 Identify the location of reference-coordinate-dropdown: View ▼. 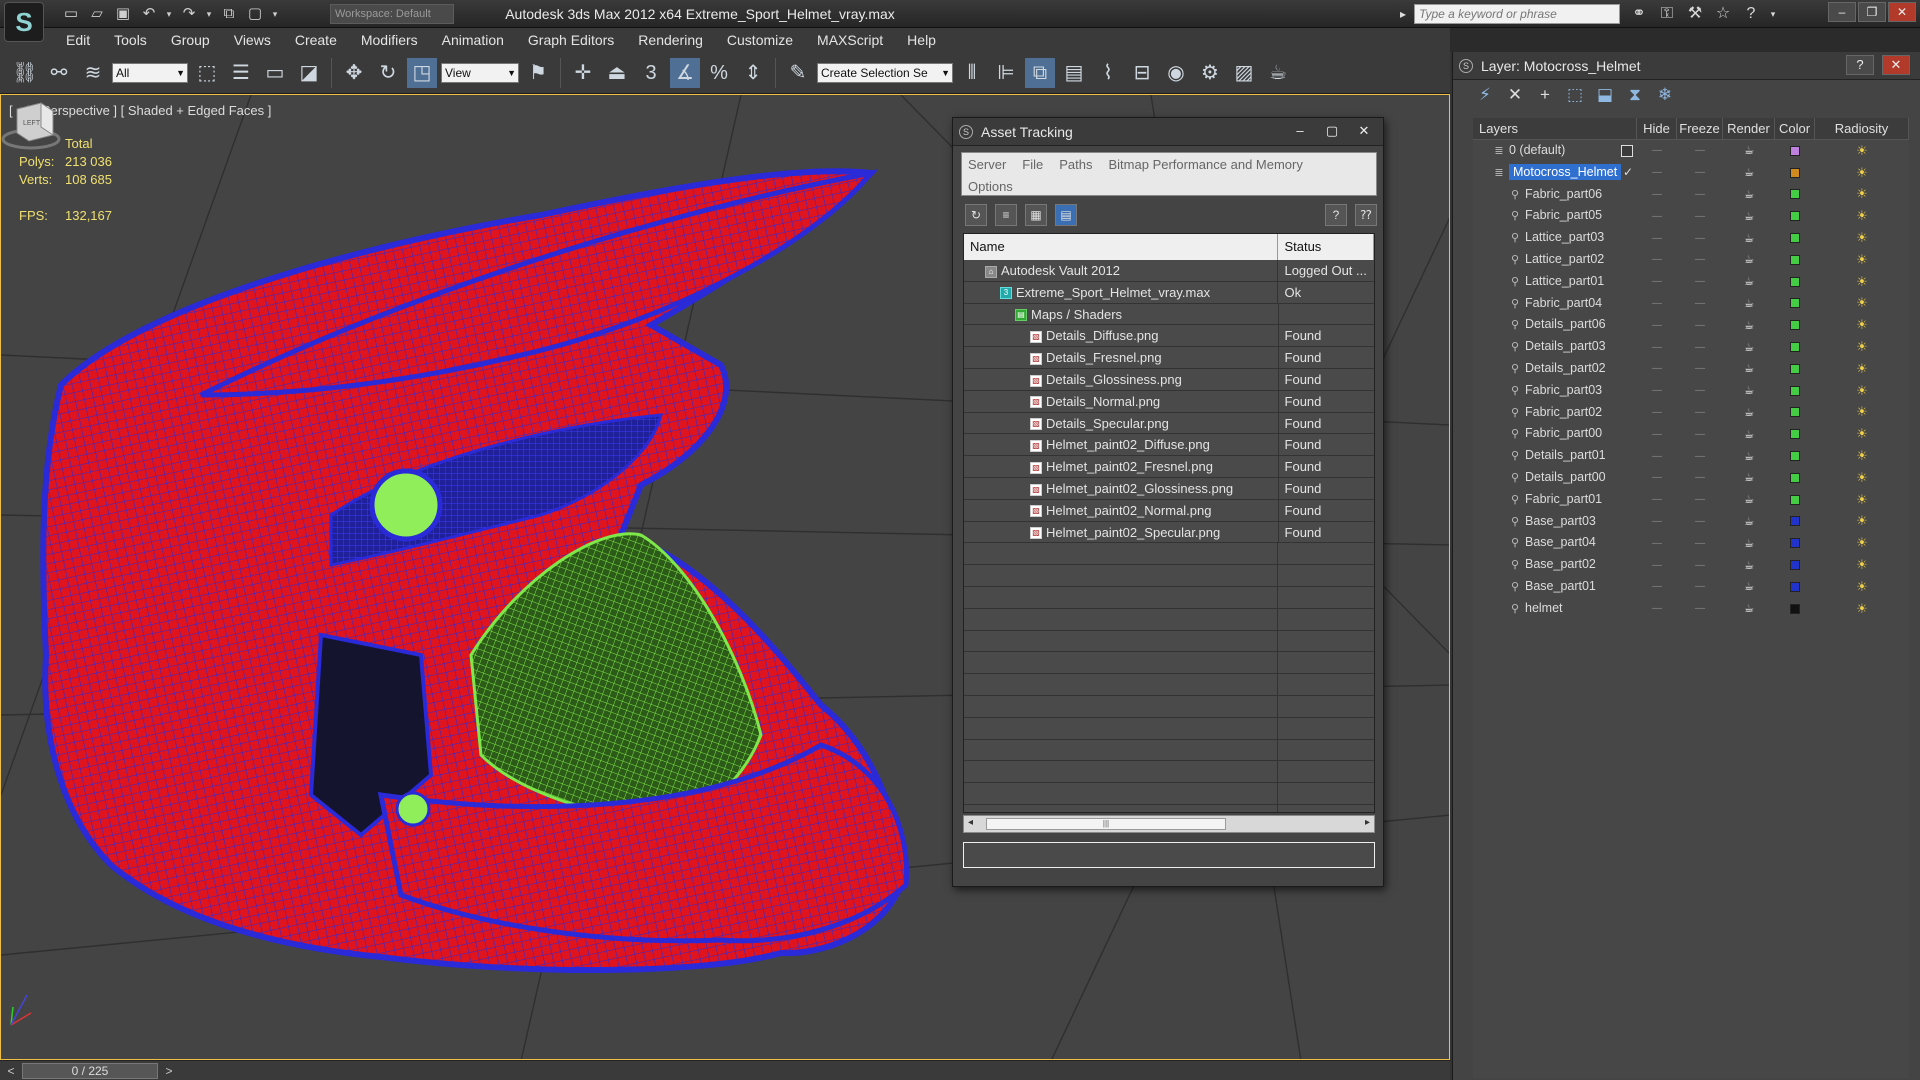
(480, 72).